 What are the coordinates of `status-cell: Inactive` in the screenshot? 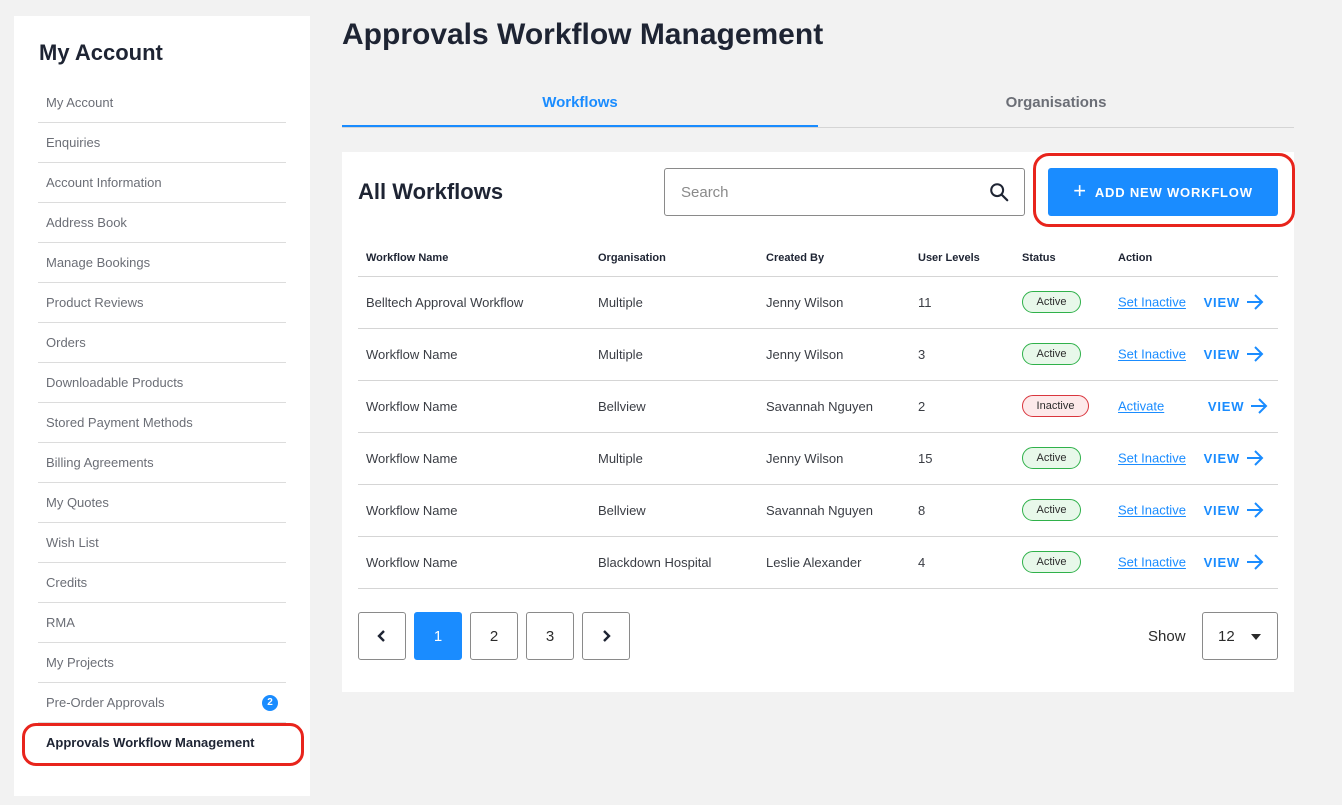 It's located at (1062, 406).